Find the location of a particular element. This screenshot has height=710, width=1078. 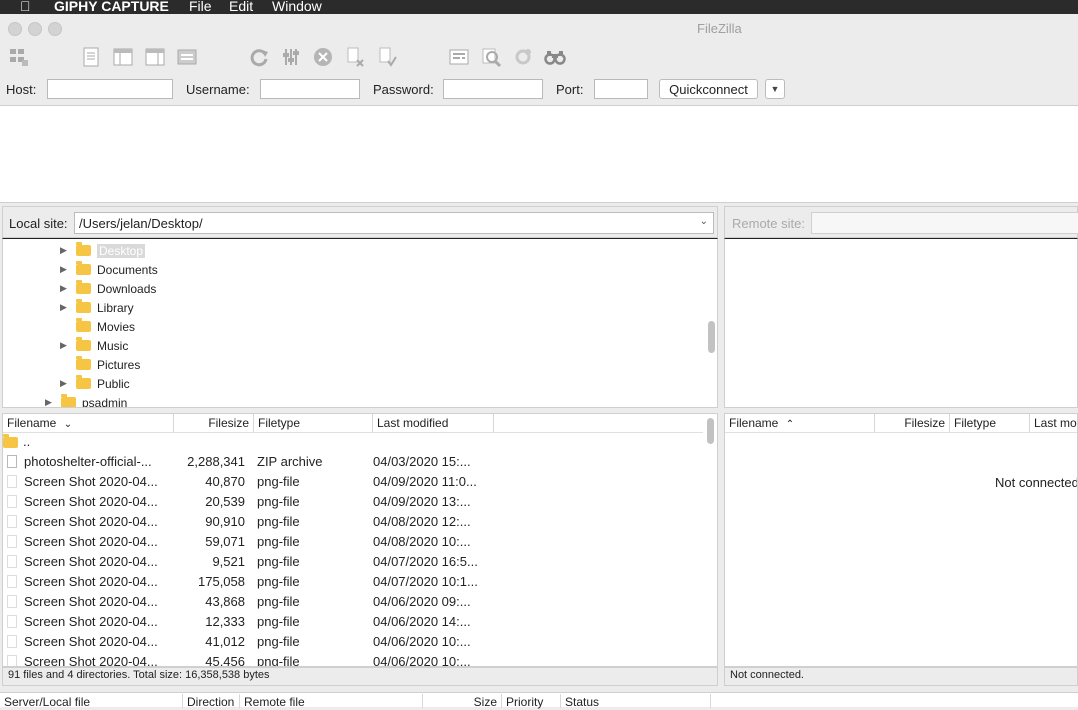

toggle-log-icon is located at coordinates (91, 57).